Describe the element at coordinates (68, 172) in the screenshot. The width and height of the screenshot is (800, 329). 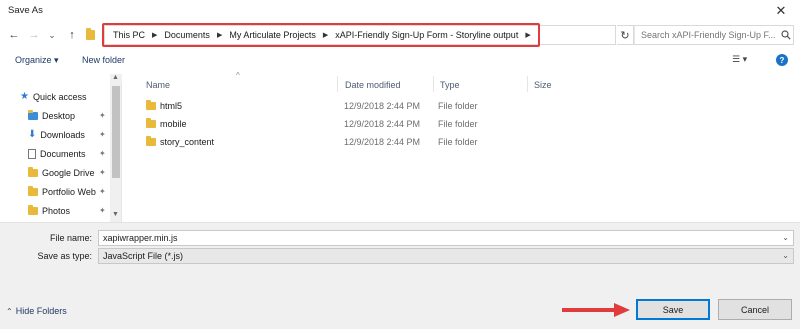
I see `sidebar-item-label: Google Drive` at that location.